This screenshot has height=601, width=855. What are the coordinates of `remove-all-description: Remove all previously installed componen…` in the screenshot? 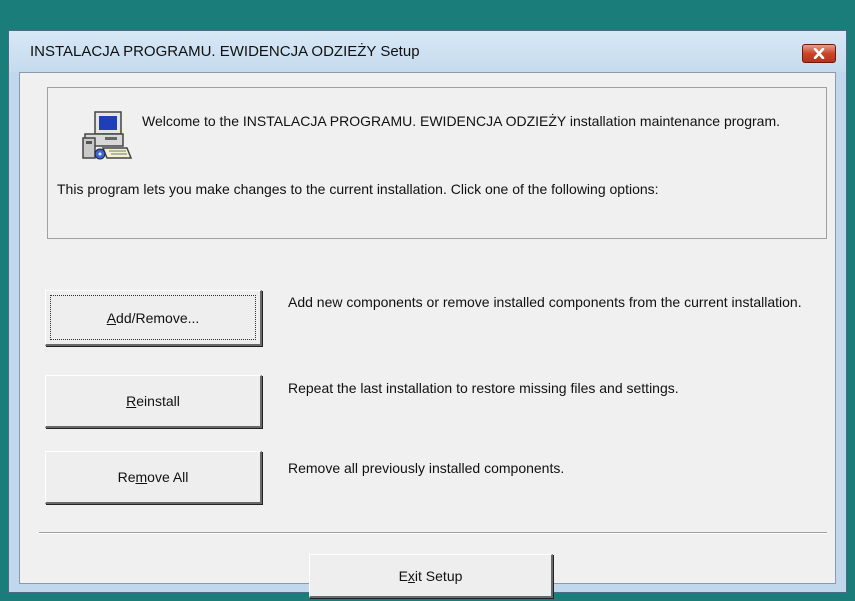 It's located at (426, 468).